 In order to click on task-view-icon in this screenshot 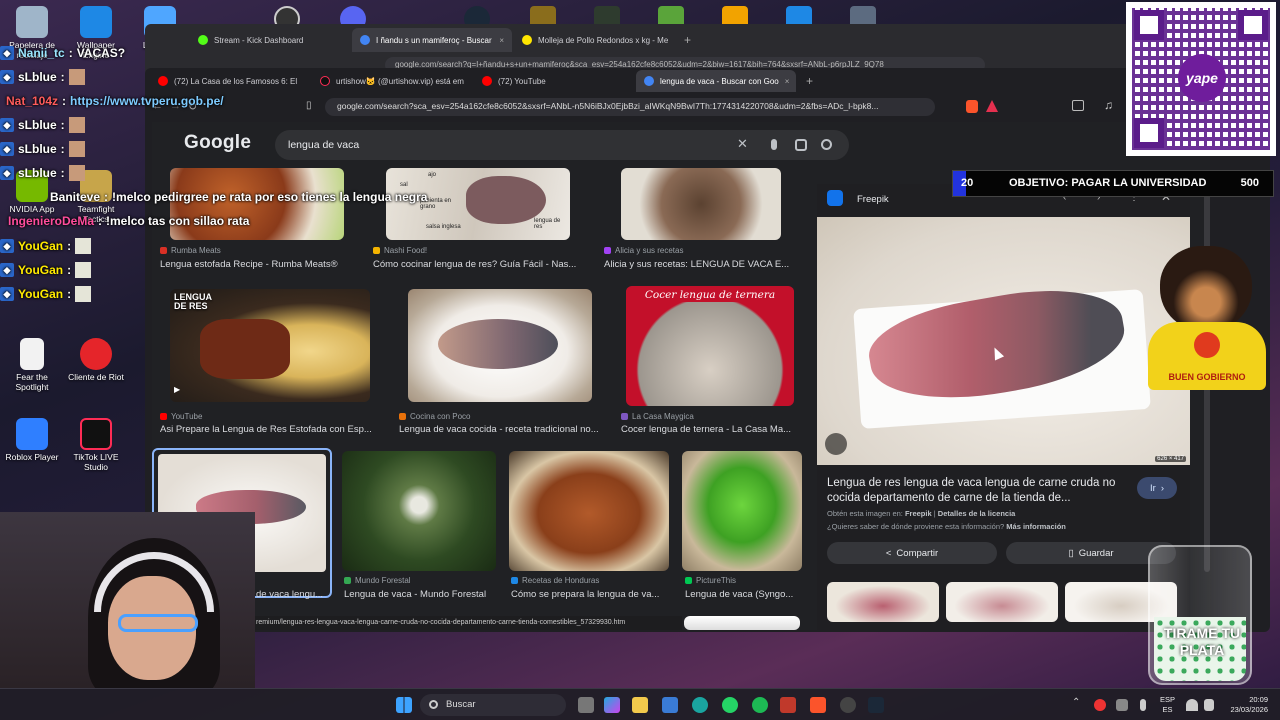, I will do `click(586, 705)`.